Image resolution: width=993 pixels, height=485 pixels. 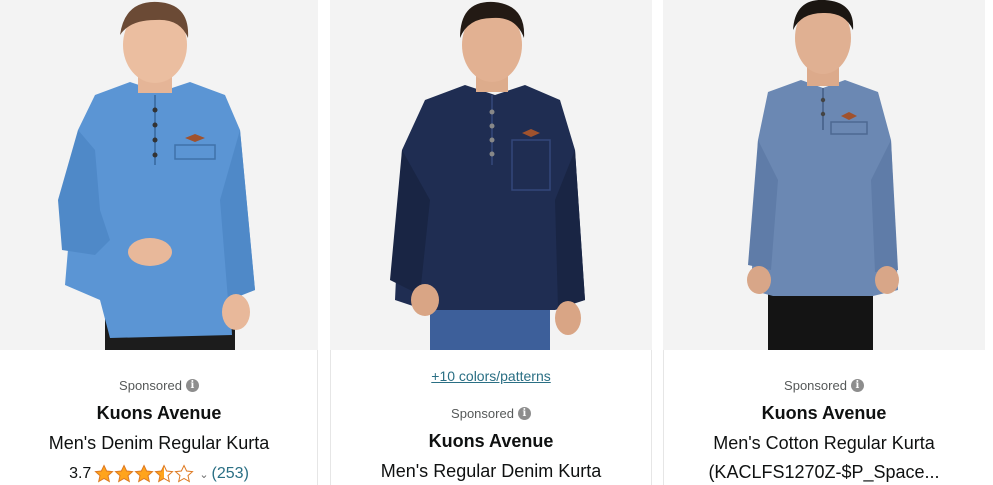 I want to click on product-title-3-line1: Men's Cotton Regular Kurta, so click(x=824, y=443).